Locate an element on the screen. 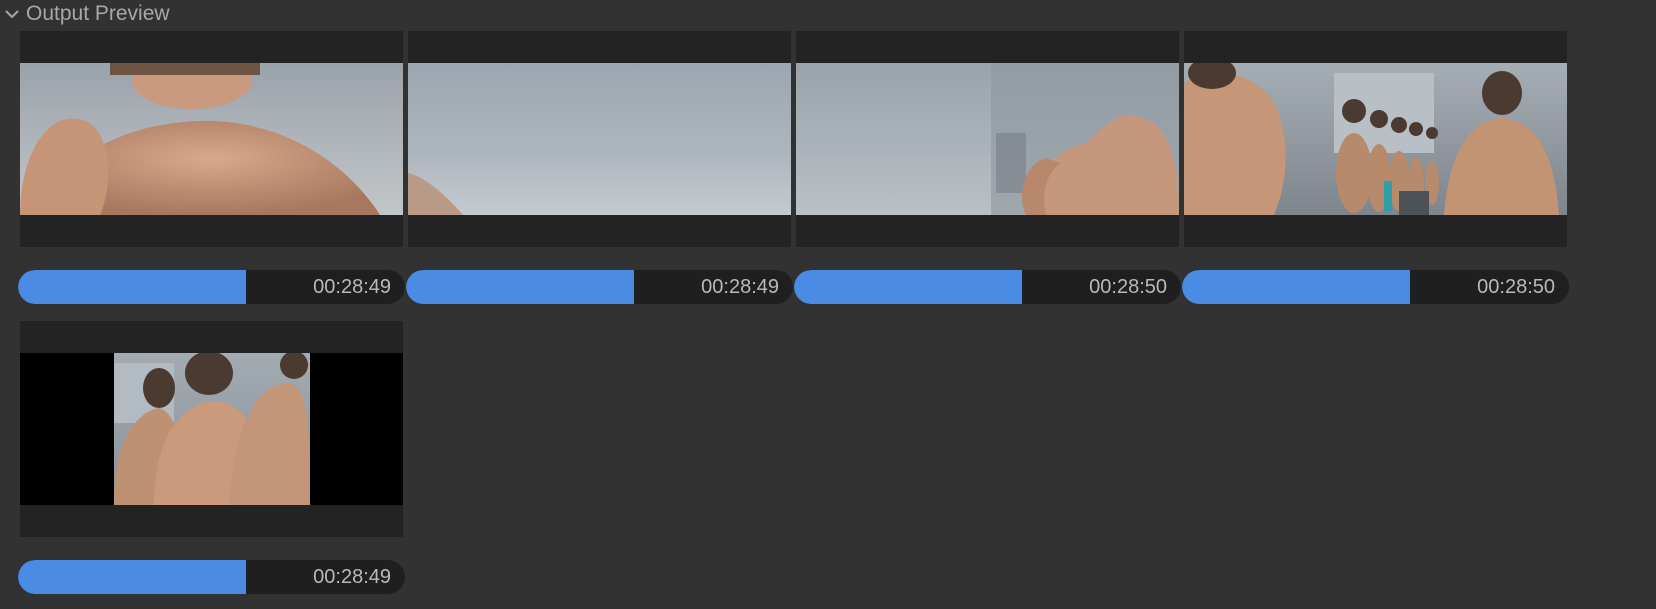 This screenshot has width=1656, height=609. progress-bar-3: 00:28:50 is located at coordinates (987, 287).